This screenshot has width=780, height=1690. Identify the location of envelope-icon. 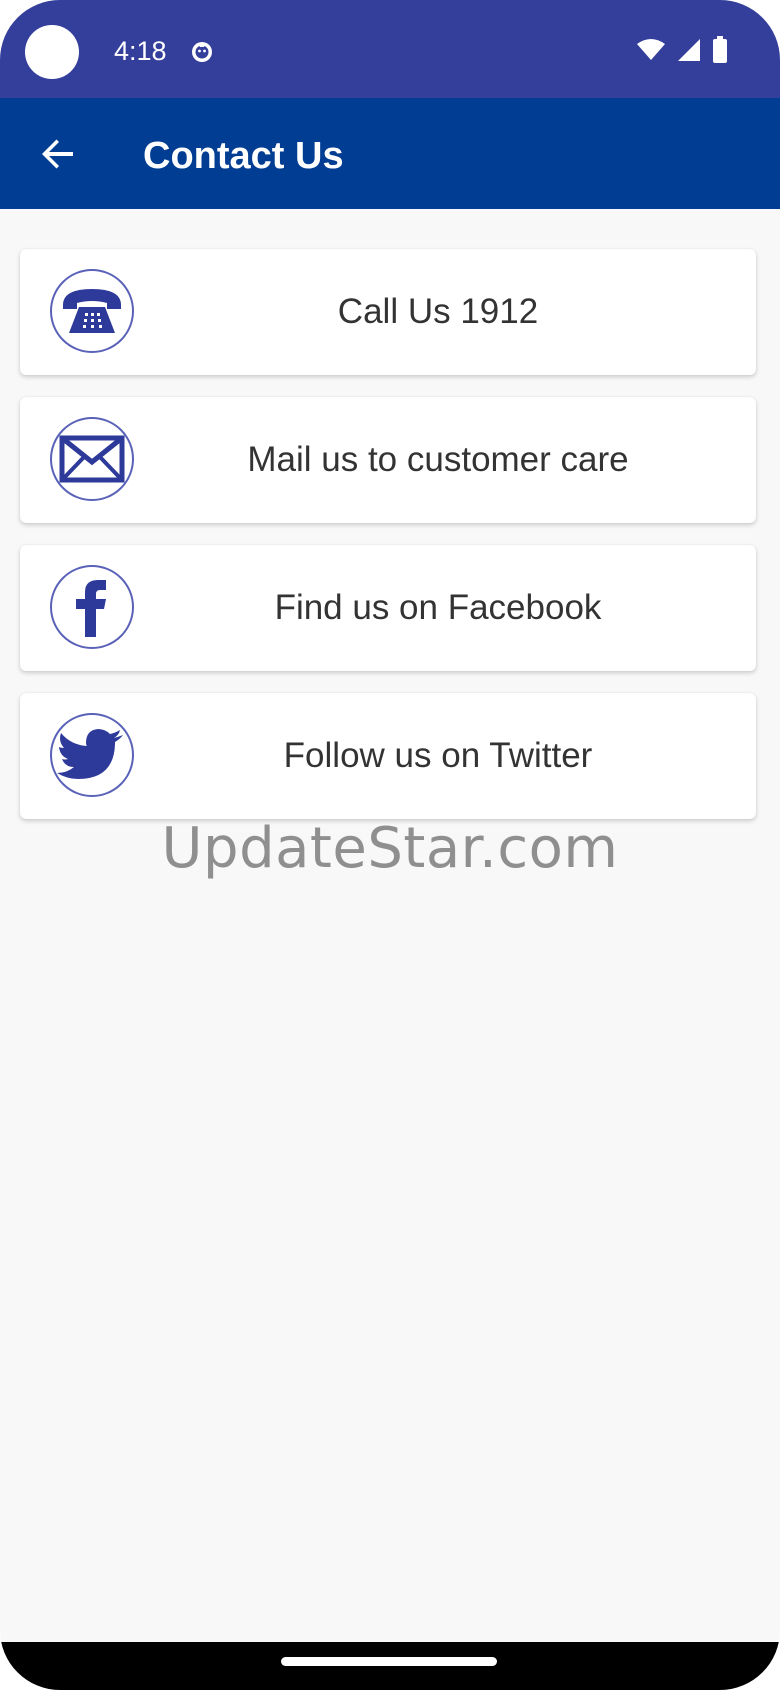
(92, 459).